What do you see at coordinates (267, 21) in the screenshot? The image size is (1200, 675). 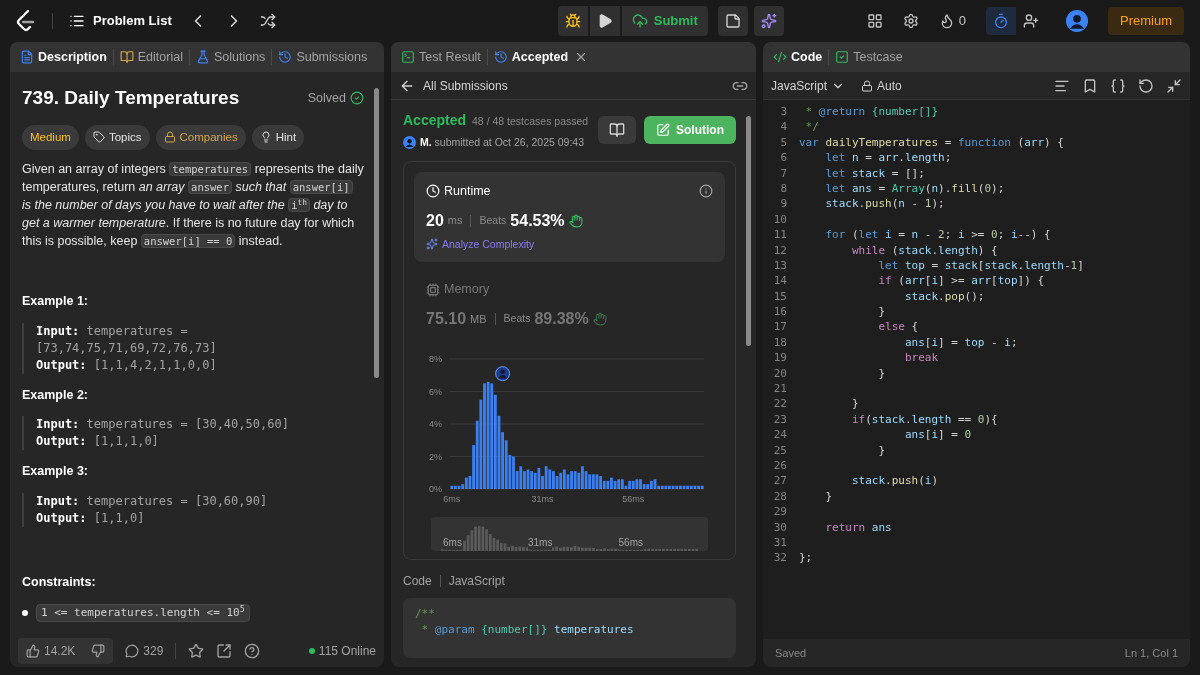 I see `shuffle-icon` at bounding box center [267, 21].